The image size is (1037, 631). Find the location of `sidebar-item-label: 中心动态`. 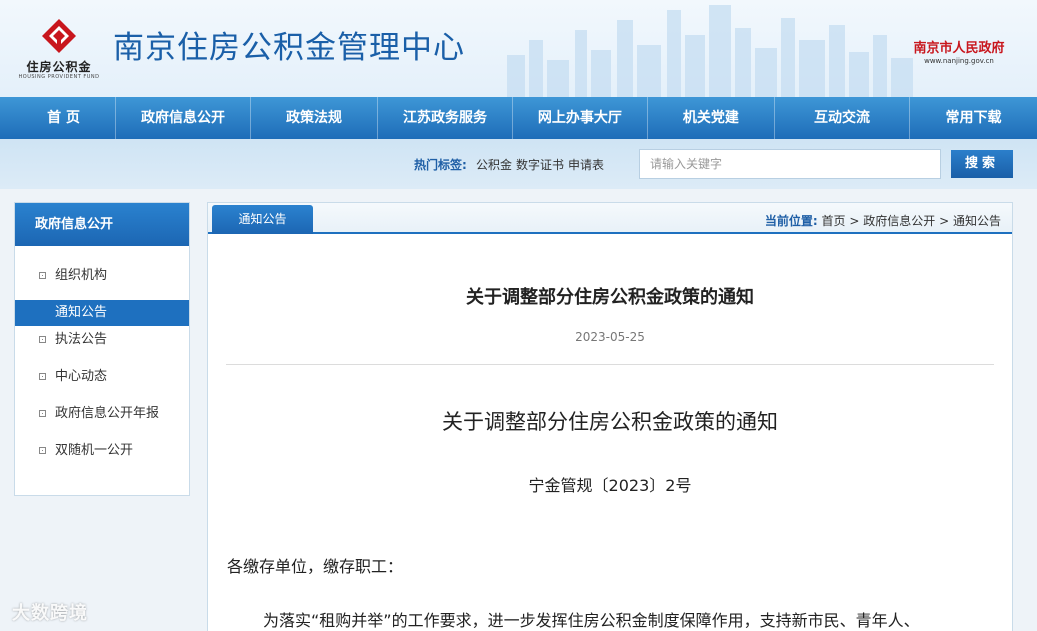

sidebar-item-label: 中心动态 is located at coordinates (81, 376).